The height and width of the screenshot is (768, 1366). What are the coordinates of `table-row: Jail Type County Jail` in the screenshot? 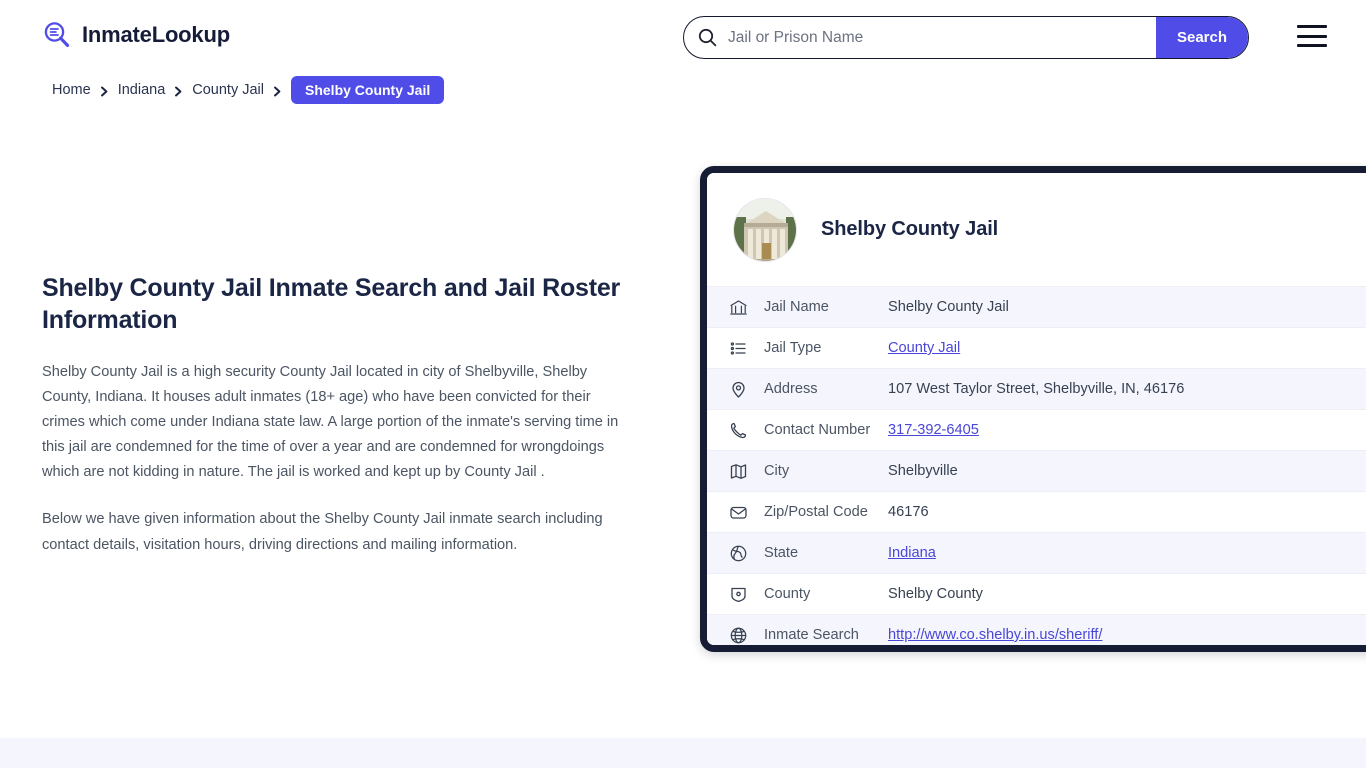 It's located at (1036, 347).